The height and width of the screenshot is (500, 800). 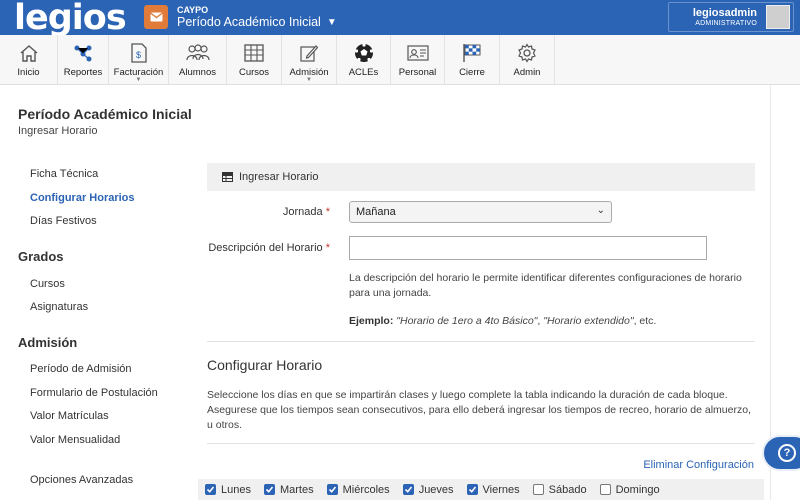 What do you see at coordinates (787, 453) in the screenshot?
I see `question-icon: ?` at bounding box center [787, 453].